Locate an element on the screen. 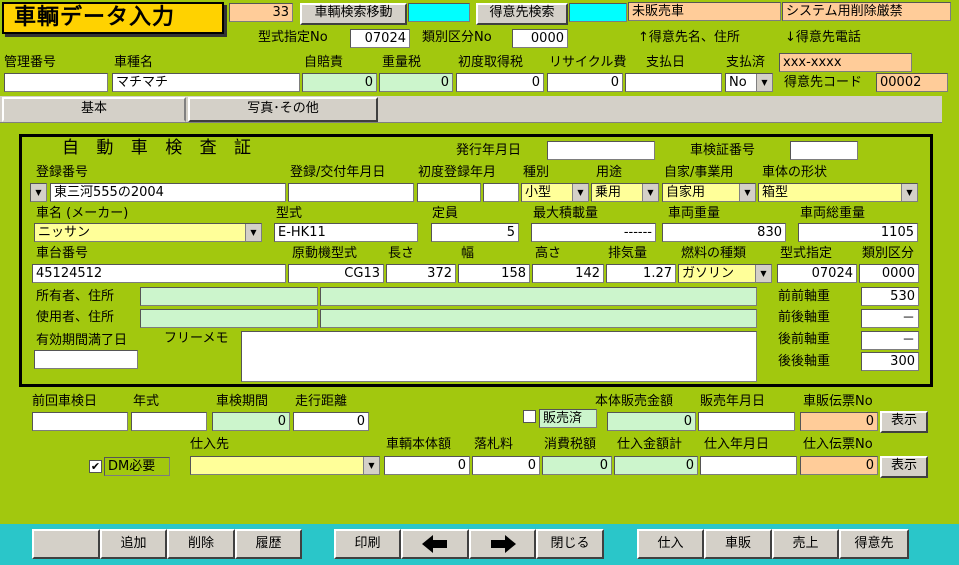 The image size is (959, 565). total-label: 仕入金額計 is located at coordinates (650, 444).